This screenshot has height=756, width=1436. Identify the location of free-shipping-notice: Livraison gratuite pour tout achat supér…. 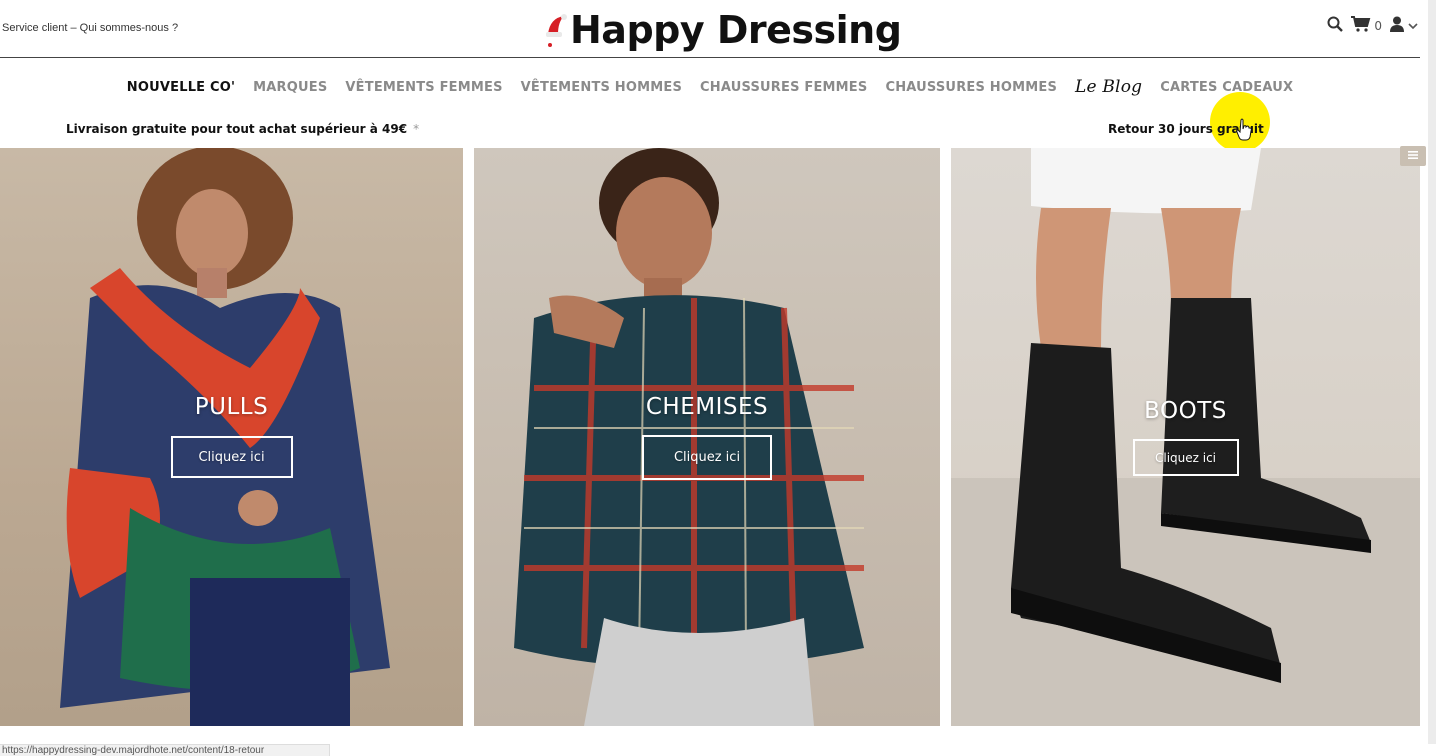
(242, 129).